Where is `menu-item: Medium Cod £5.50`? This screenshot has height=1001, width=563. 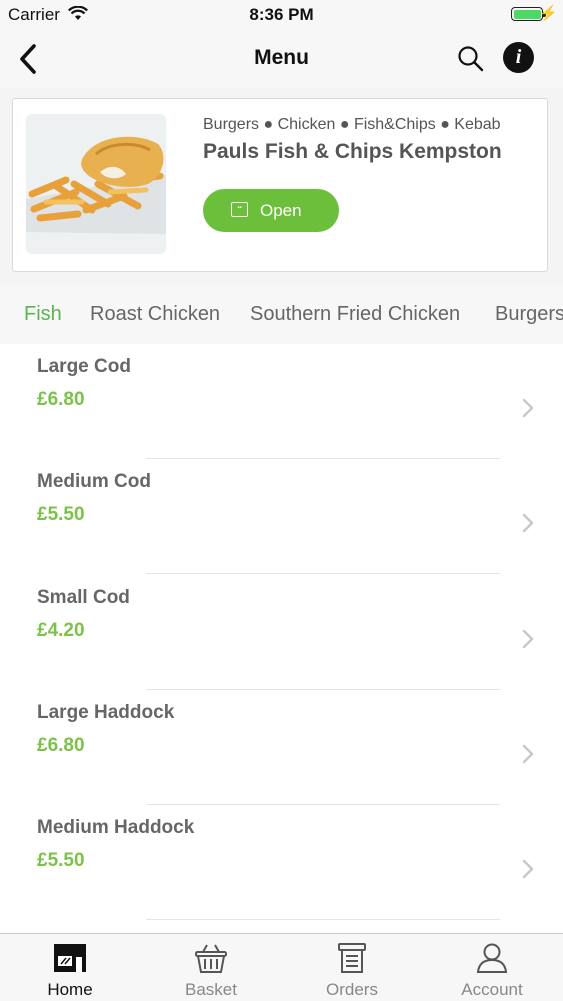 menu-item: Medium Cod £5.50 is located at coordinates (281, 516).